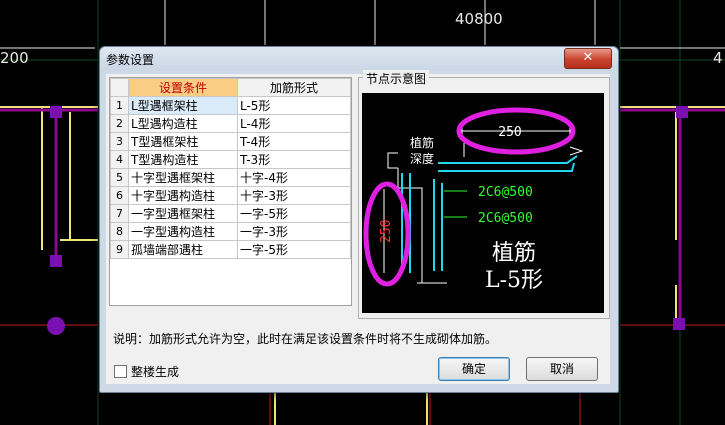 This screenshot has width=725, height=425. I want to click on form-cell: T-3形, so click(294, 159).